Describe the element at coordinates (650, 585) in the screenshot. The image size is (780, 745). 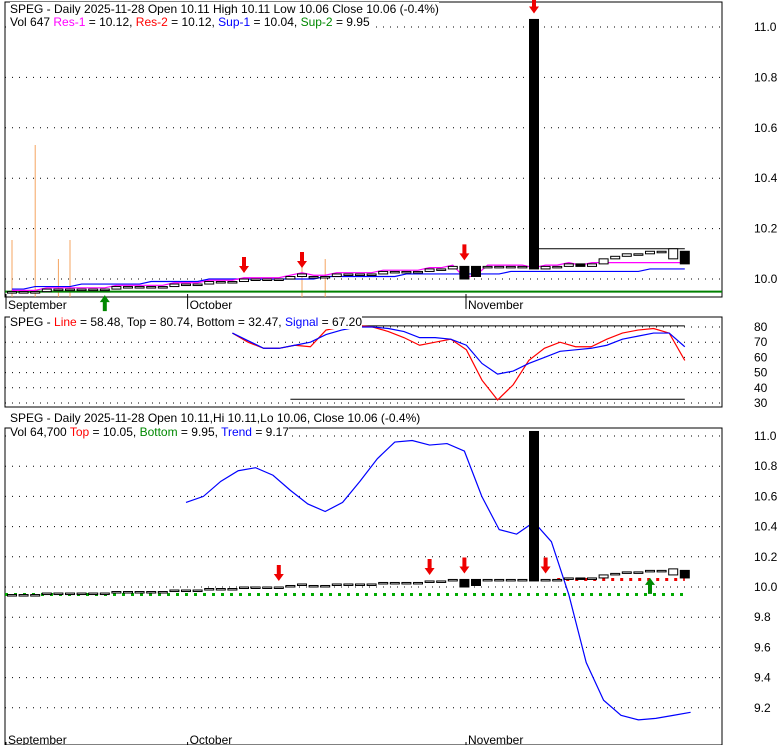
I see `buy-arrow-icon` at that location.